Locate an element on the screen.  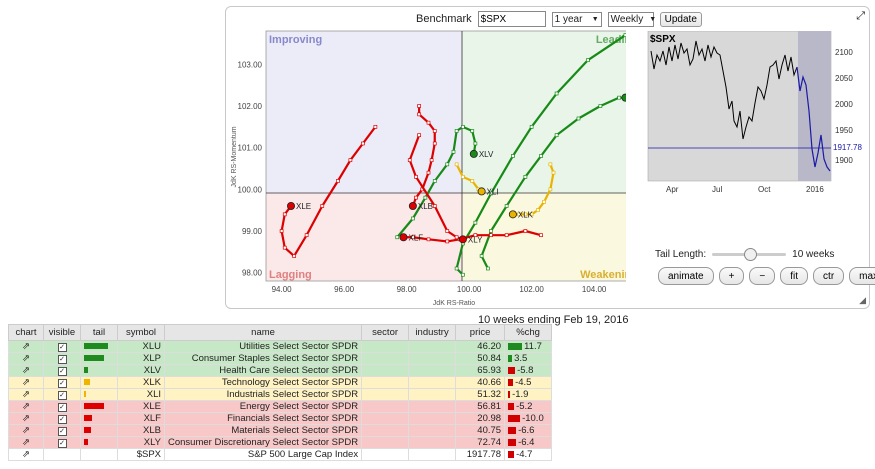
y-tick-label: 102.00 is located at coordinates (250, 106).